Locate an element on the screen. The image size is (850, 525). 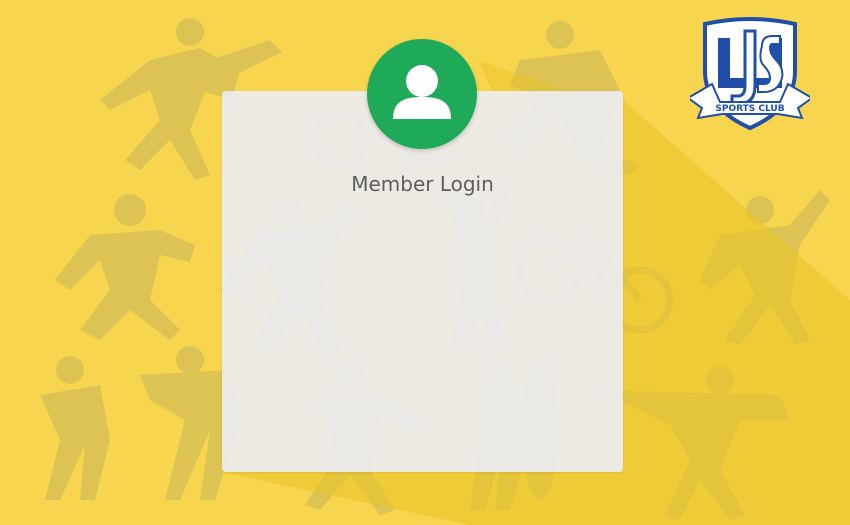
sports-club-logo: SPORTS CLUB is located at coordinates (750, 74).